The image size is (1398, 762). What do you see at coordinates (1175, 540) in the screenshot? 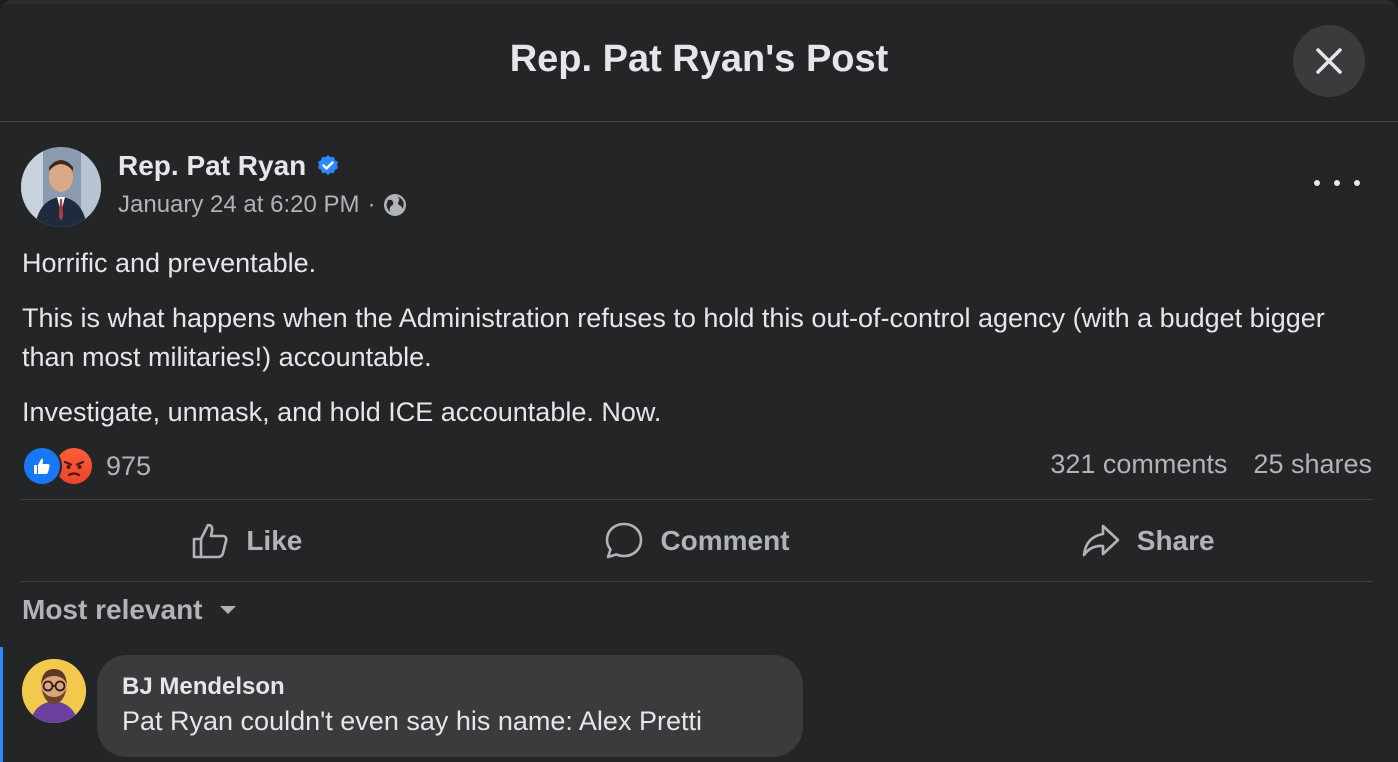
I see `share-label: Share` at bounding box center [1175, 540].